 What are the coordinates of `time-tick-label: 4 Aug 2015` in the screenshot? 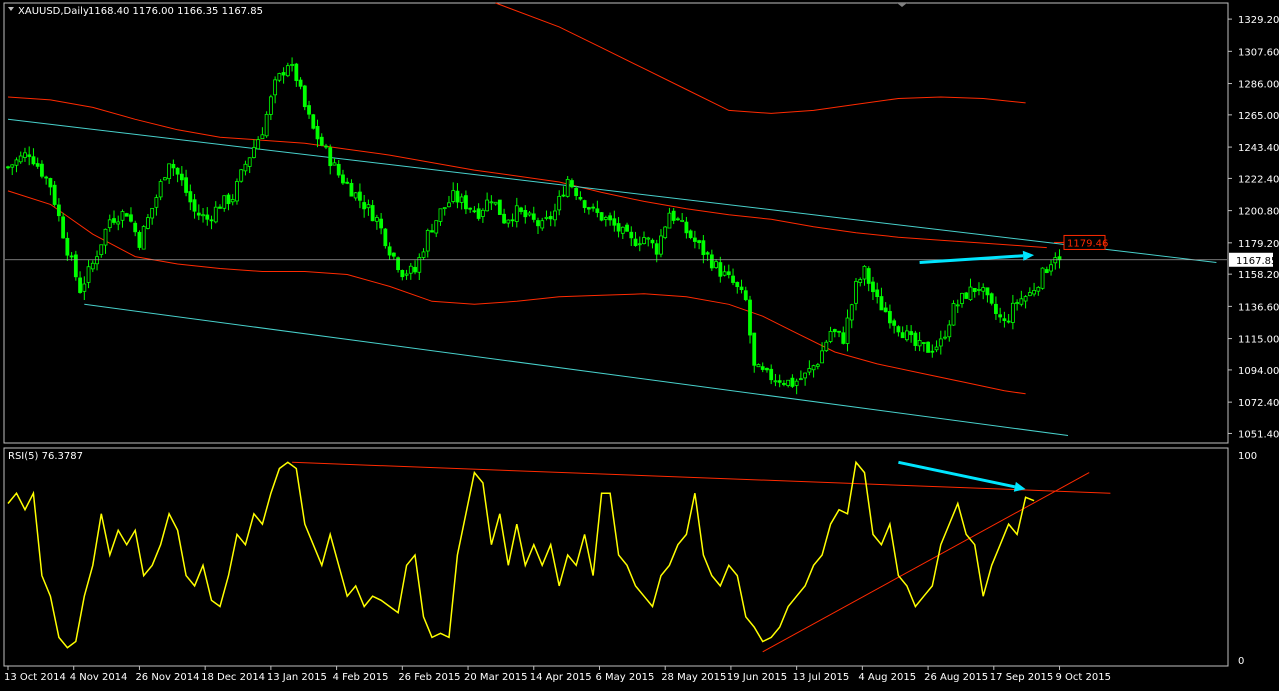 It's located at (887, 677).